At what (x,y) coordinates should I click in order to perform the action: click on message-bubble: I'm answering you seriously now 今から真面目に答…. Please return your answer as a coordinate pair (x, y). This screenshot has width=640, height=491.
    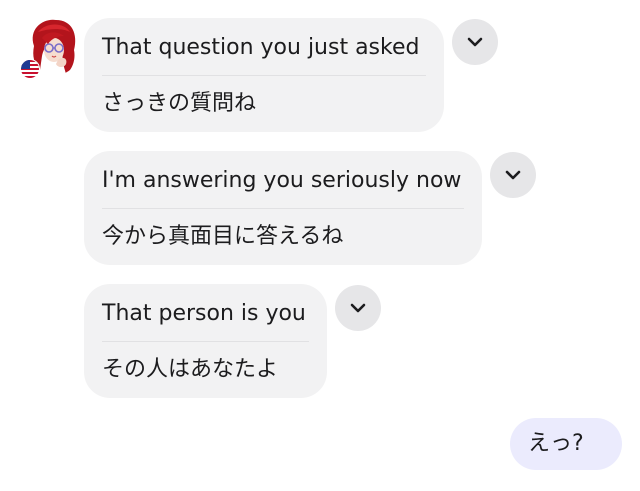
    Looking at the image, I should click on (283, 208).